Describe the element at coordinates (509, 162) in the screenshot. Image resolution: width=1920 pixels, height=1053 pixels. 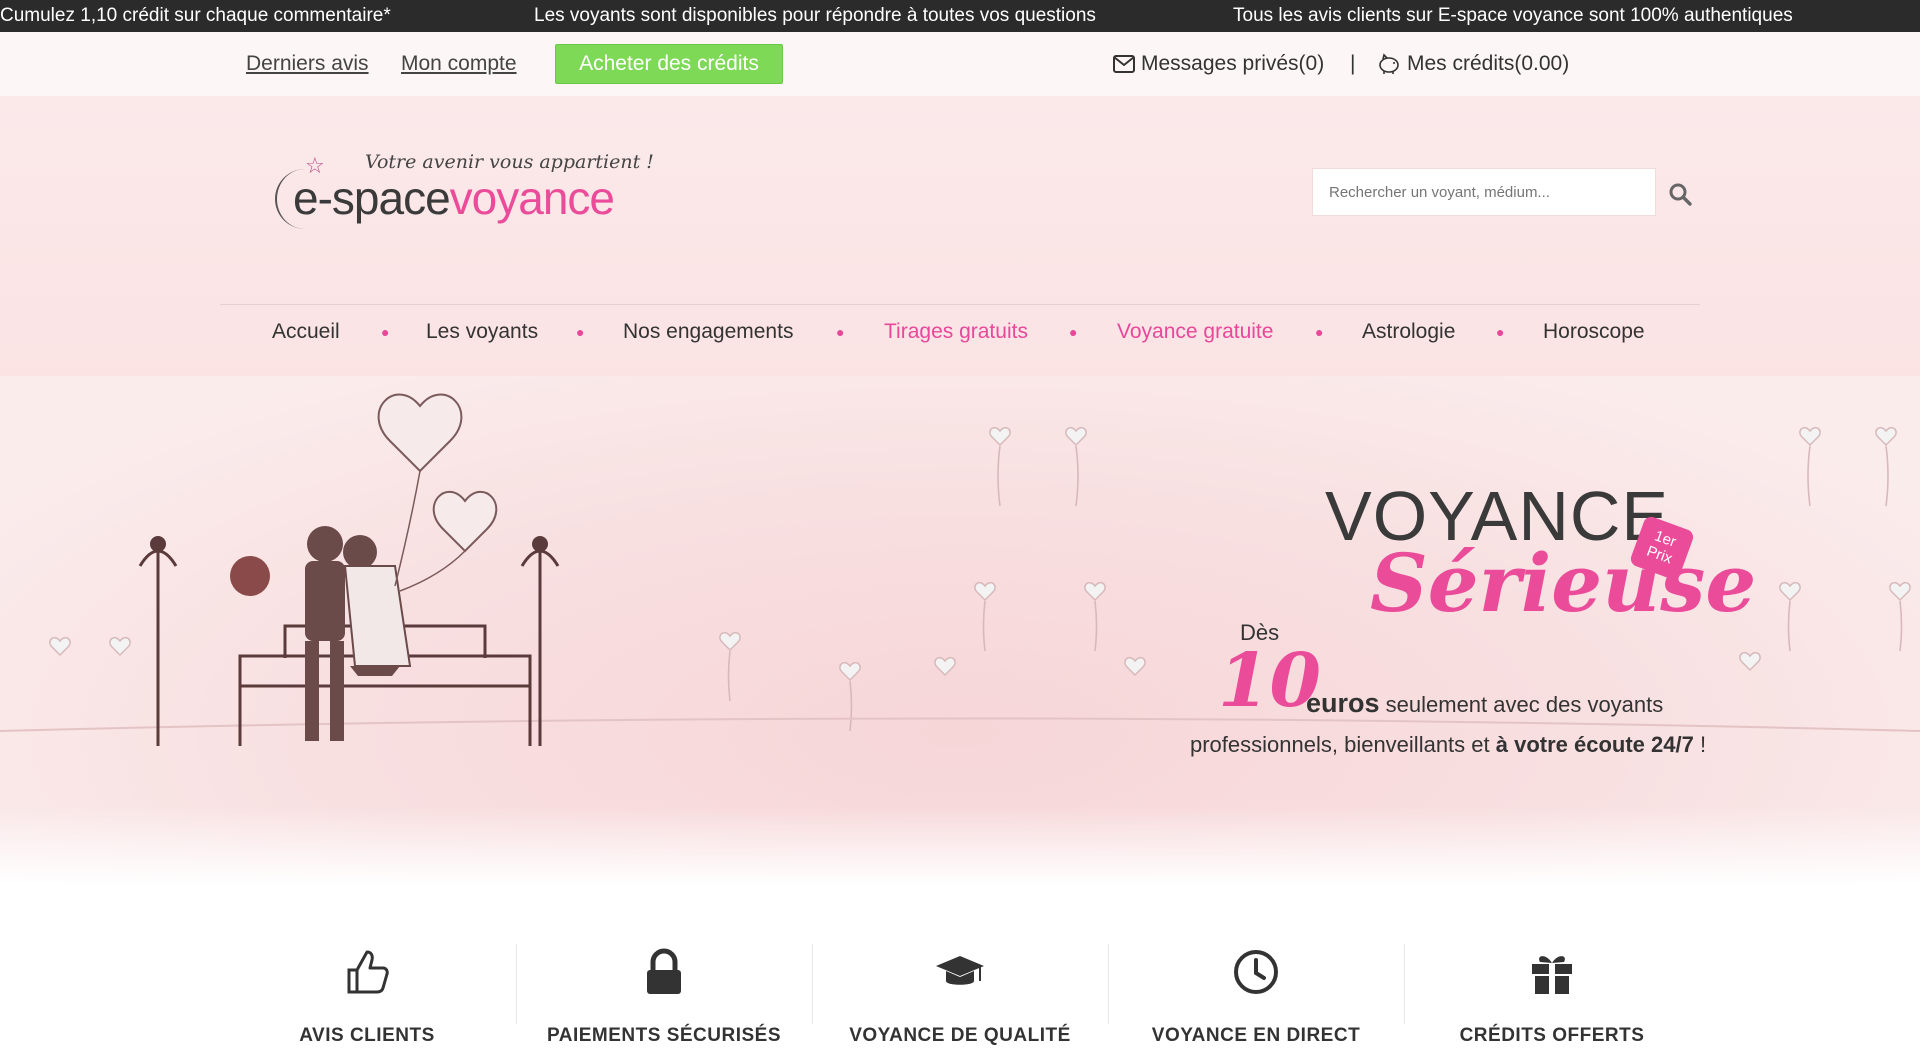
I see `logo-tagline: Votre avenir vous appartient !` at that location.